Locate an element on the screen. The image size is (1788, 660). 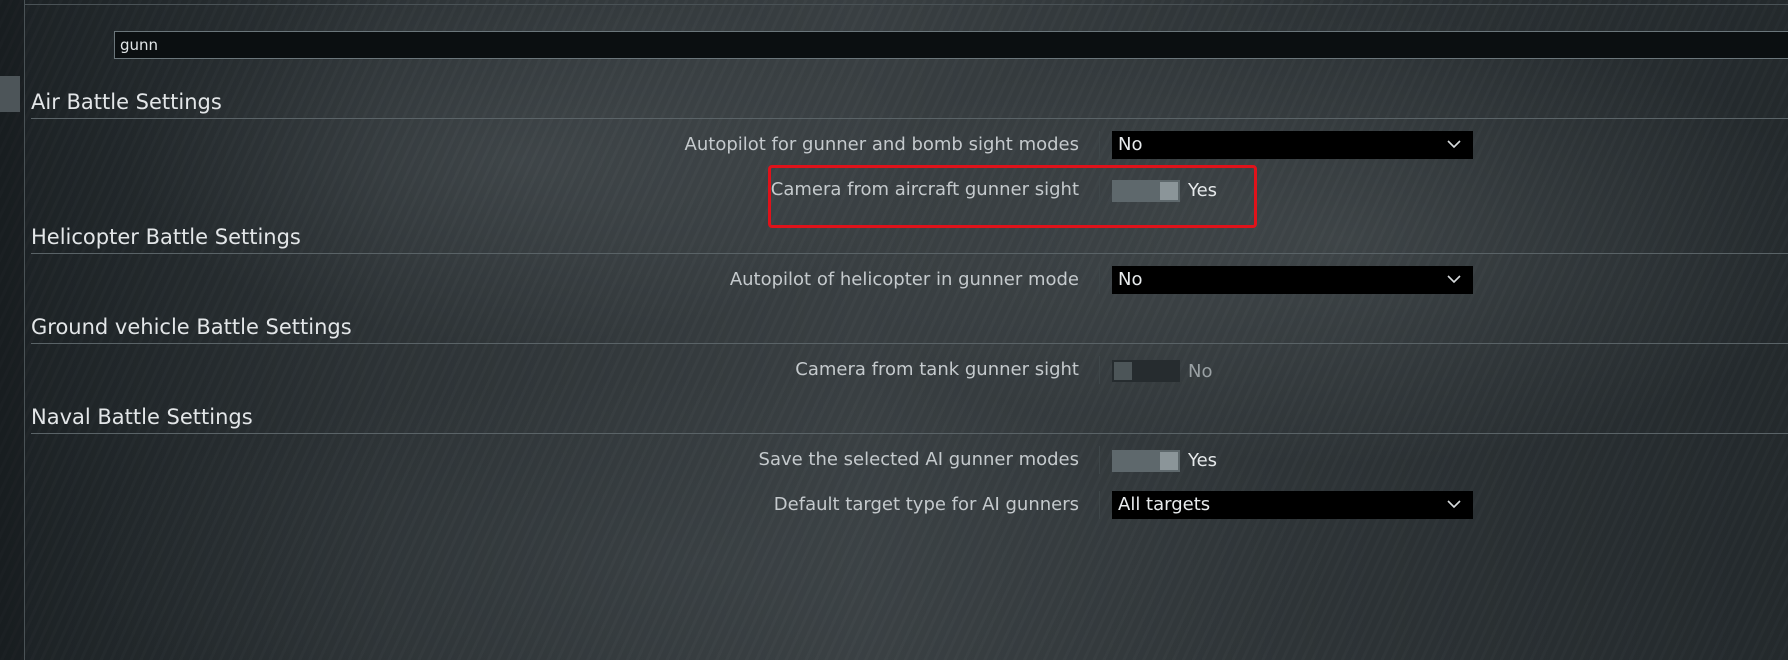
setting-label-air-camera: Camera from aircraft gunner sight is located at coordinates (924, 189).